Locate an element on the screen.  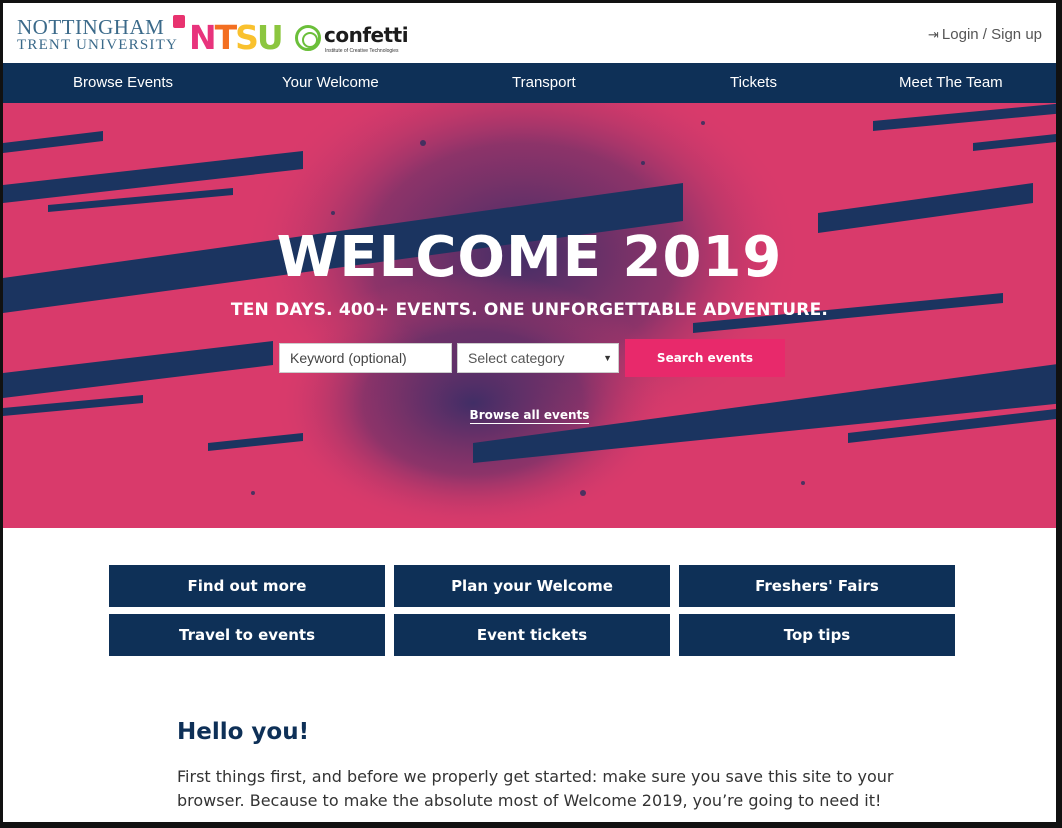
keyword-input is located at coordinates (365, 358).